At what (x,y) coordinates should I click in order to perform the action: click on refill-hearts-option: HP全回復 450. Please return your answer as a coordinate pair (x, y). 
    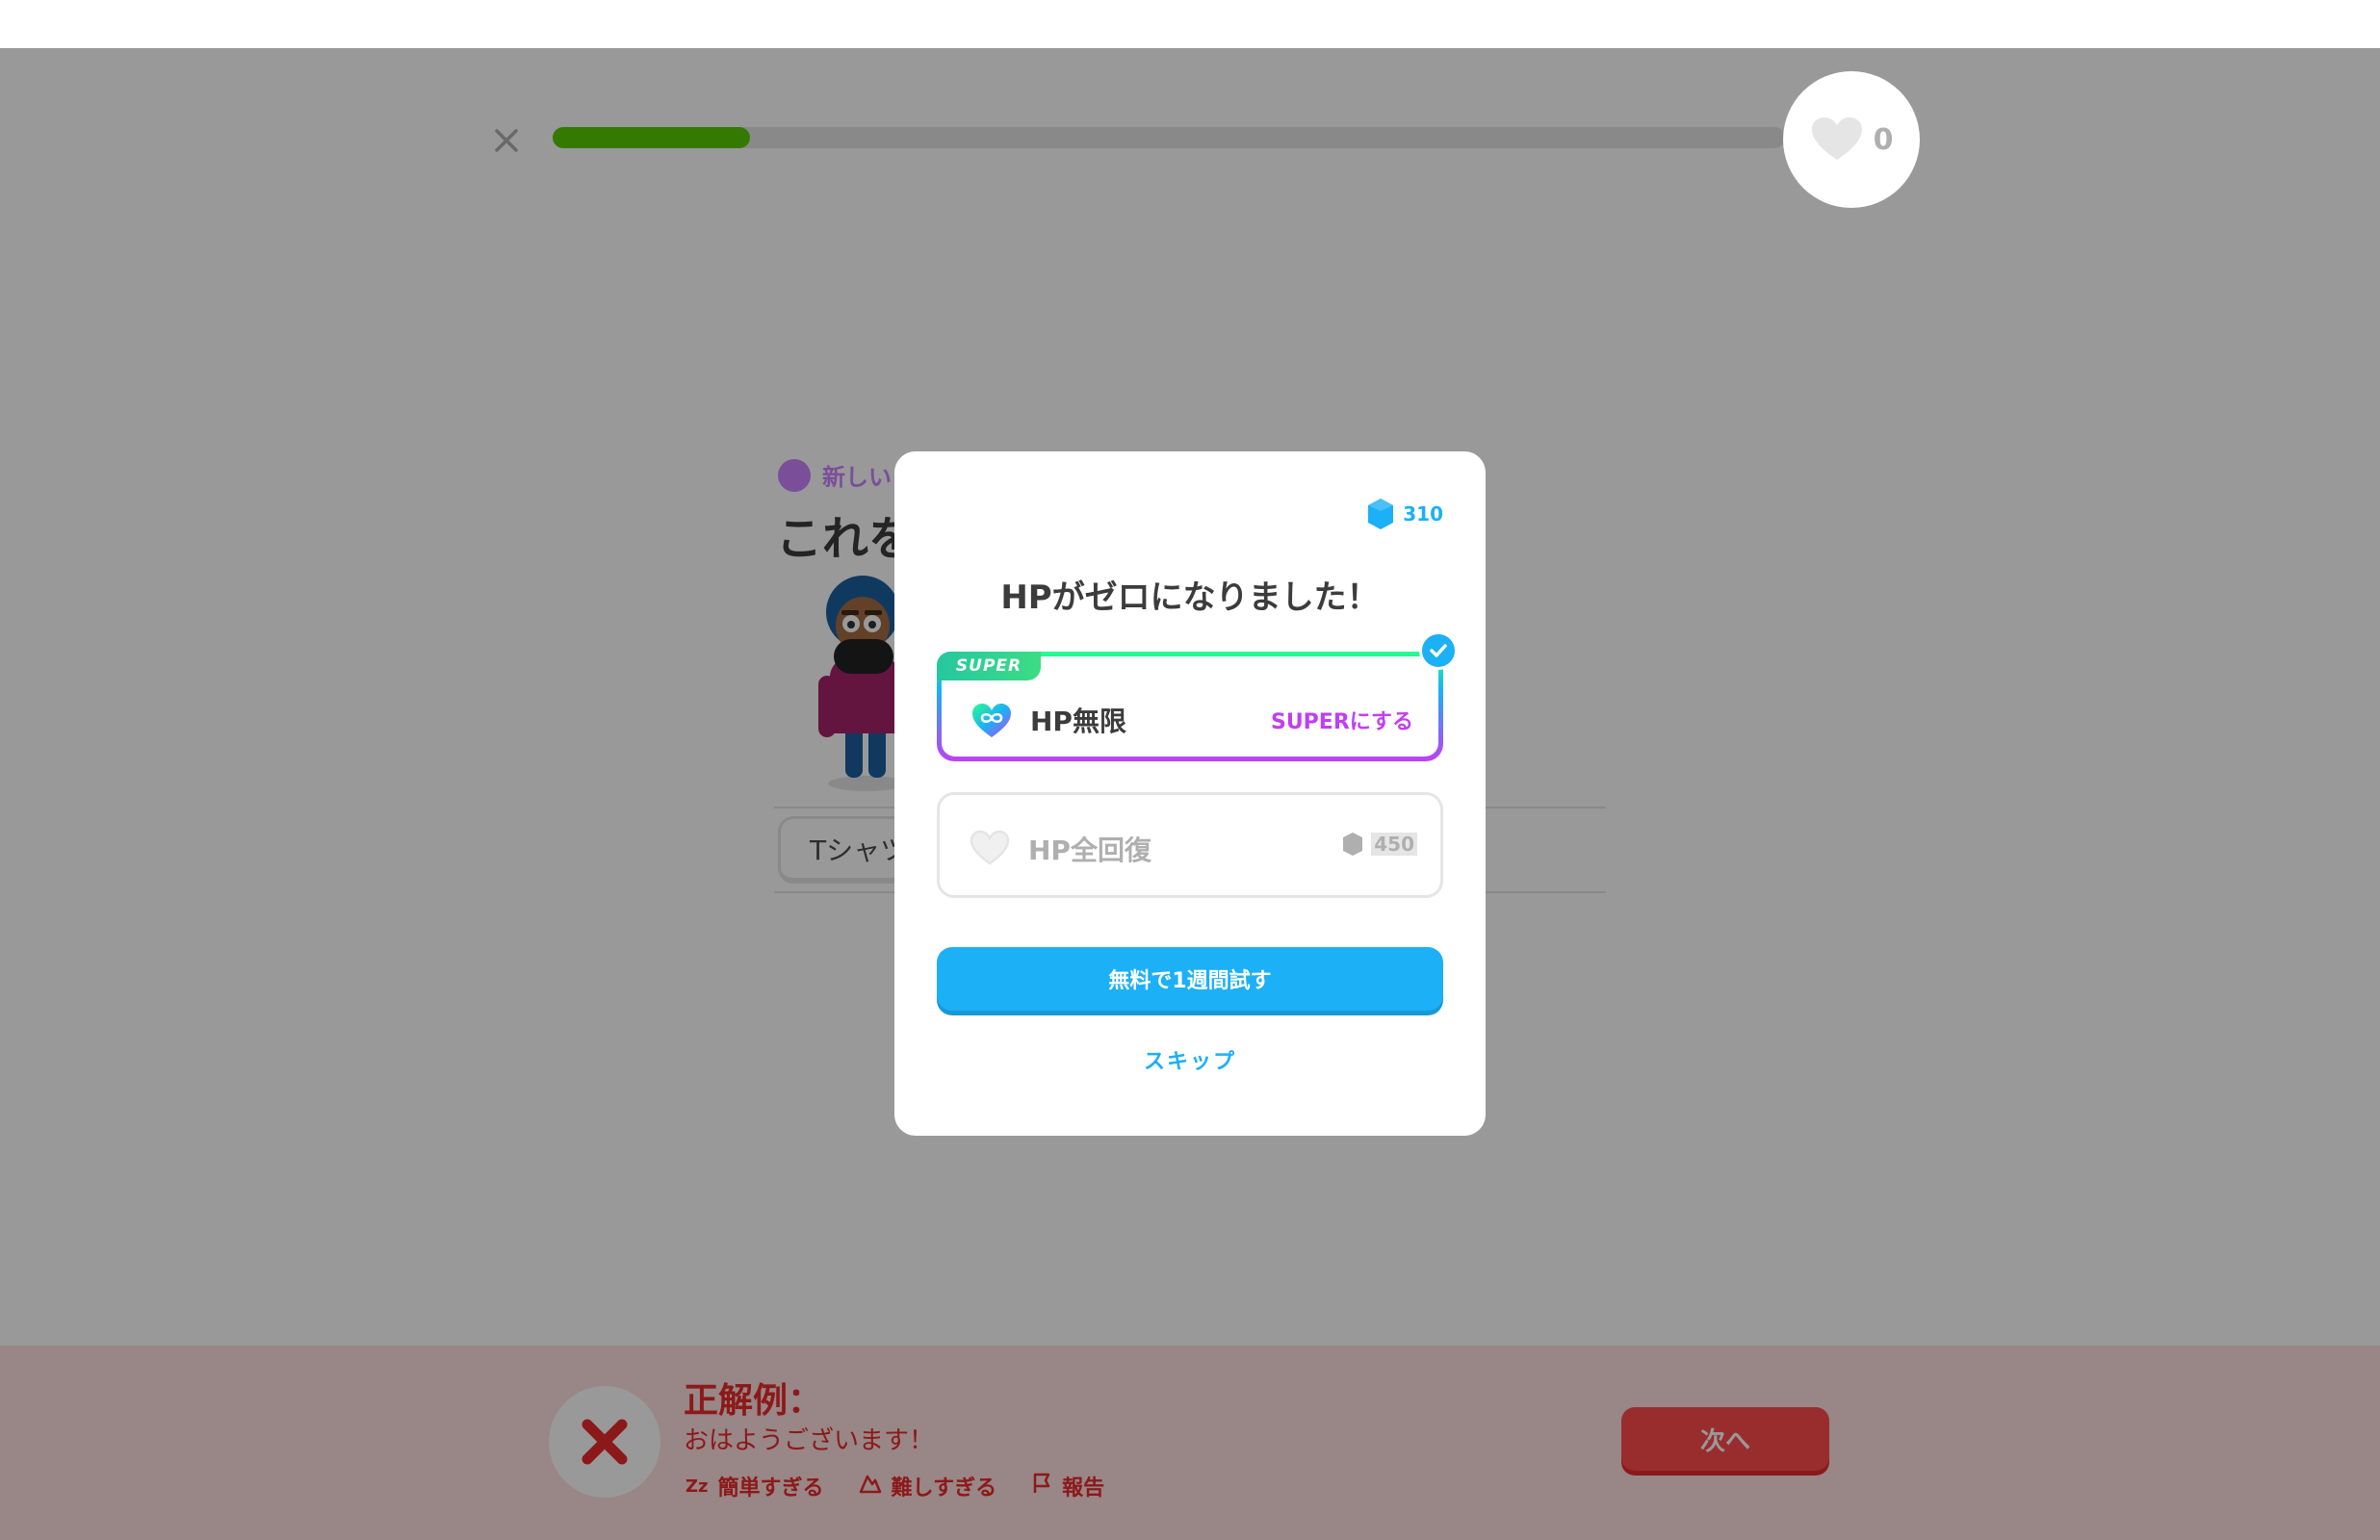
    Looking at the image, I should click on (1190, 845).